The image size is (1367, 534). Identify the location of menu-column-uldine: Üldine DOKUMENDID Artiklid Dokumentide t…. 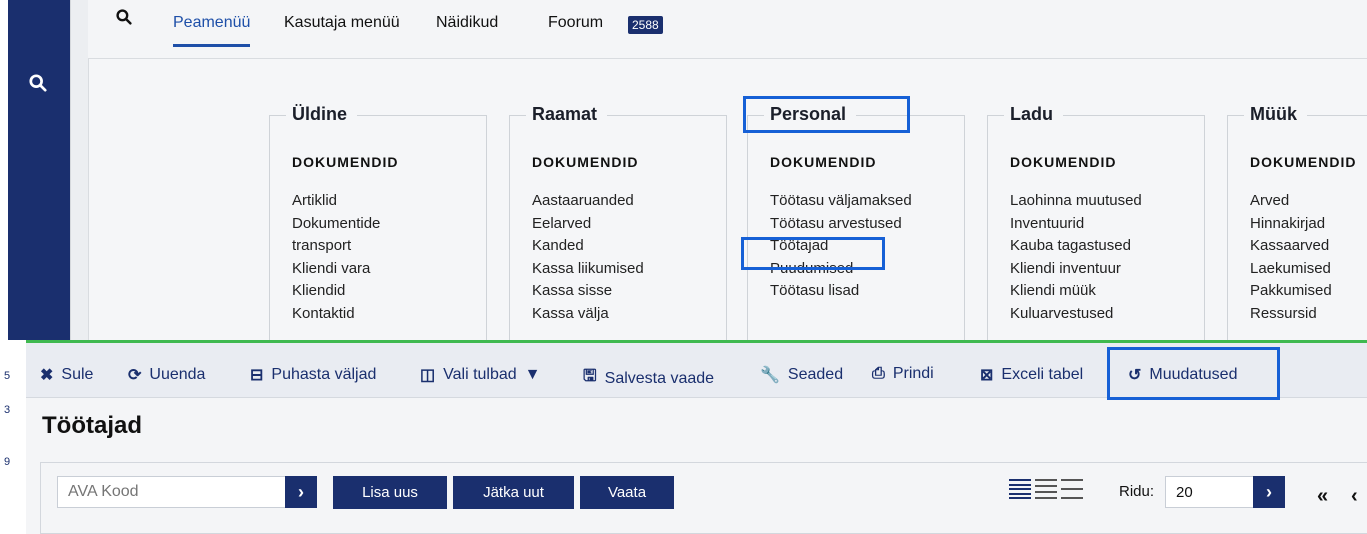
(378, 229).